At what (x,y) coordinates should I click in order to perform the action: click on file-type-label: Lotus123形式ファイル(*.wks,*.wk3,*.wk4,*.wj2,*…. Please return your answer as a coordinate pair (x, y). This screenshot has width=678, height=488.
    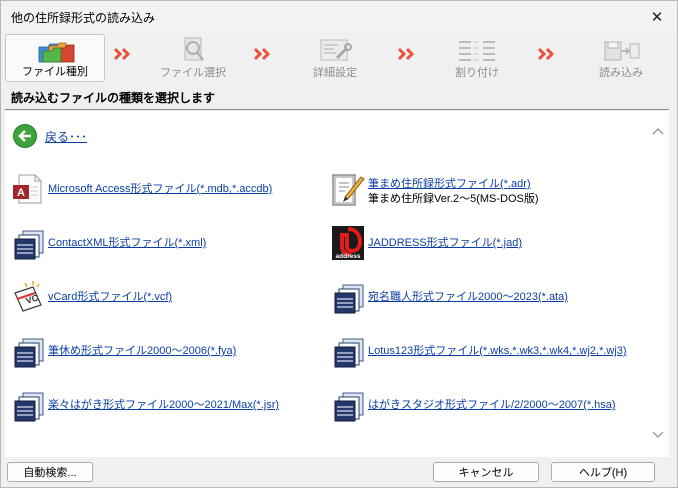
    Looking at the image, I should click on (497, 351).